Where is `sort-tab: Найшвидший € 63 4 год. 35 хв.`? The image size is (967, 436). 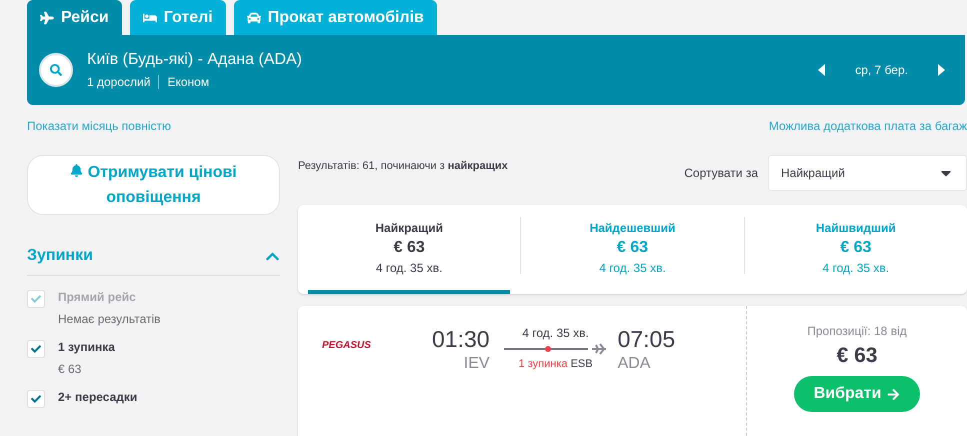
sort-tab: Найшвидший € 63 4 год. 35 хв. is located at coordinates (855, 249).